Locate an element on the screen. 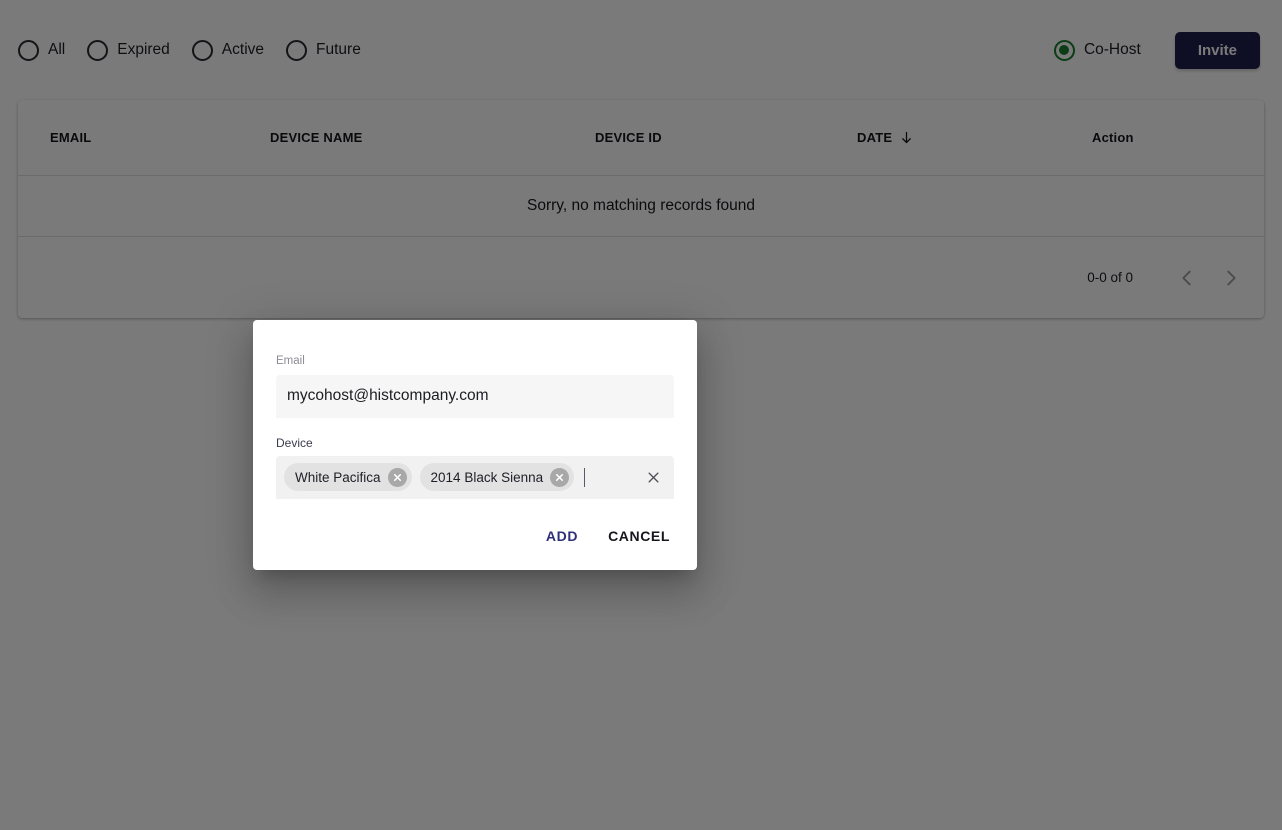 This screenshot has width=1282, height=830. text-cursor is located at coordinates (585, 477).